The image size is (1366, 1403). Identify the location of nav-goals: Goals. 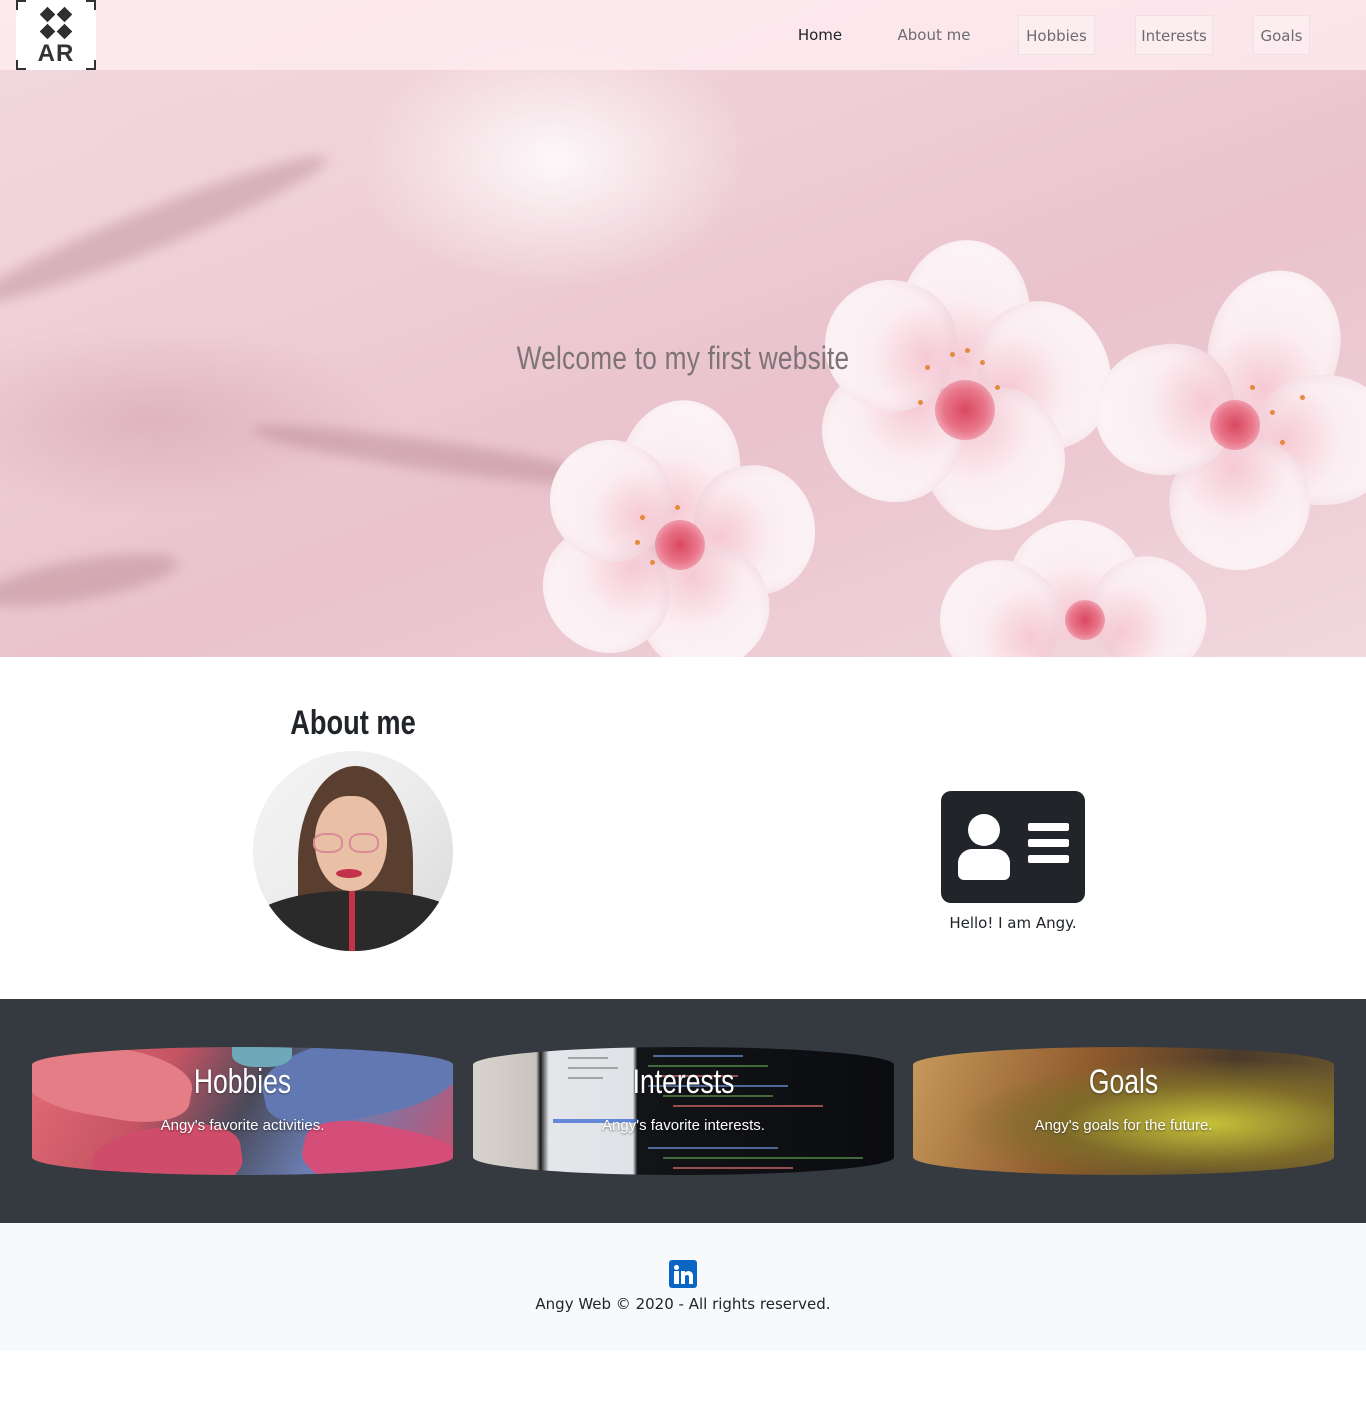
(1281, 35).